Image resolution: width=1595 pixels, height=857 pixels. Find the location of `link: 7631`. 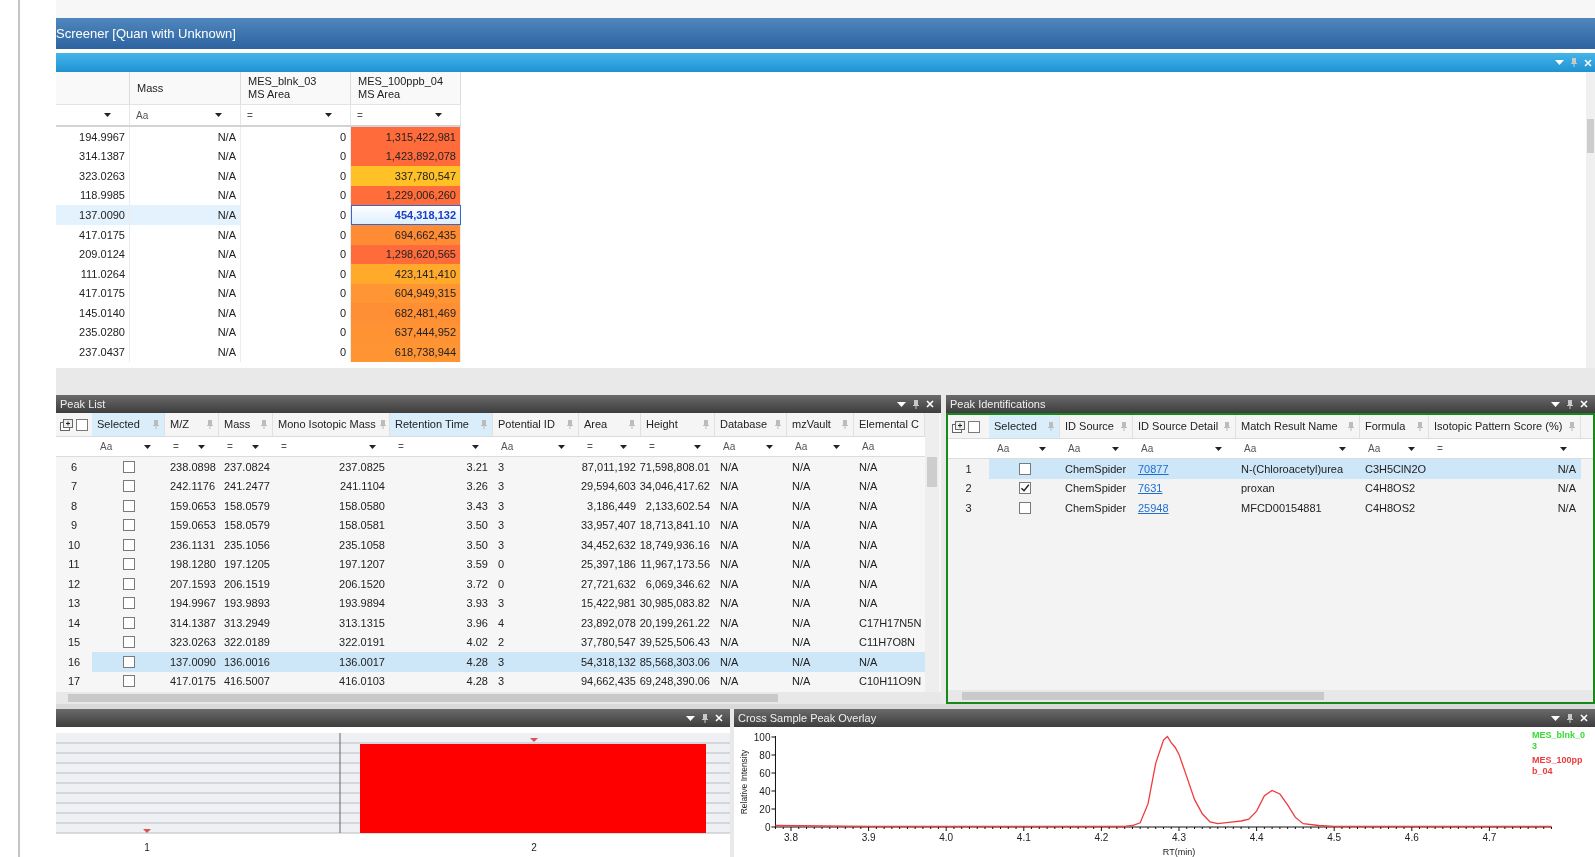

link: 7631 is located at coordinates (1150, 488).